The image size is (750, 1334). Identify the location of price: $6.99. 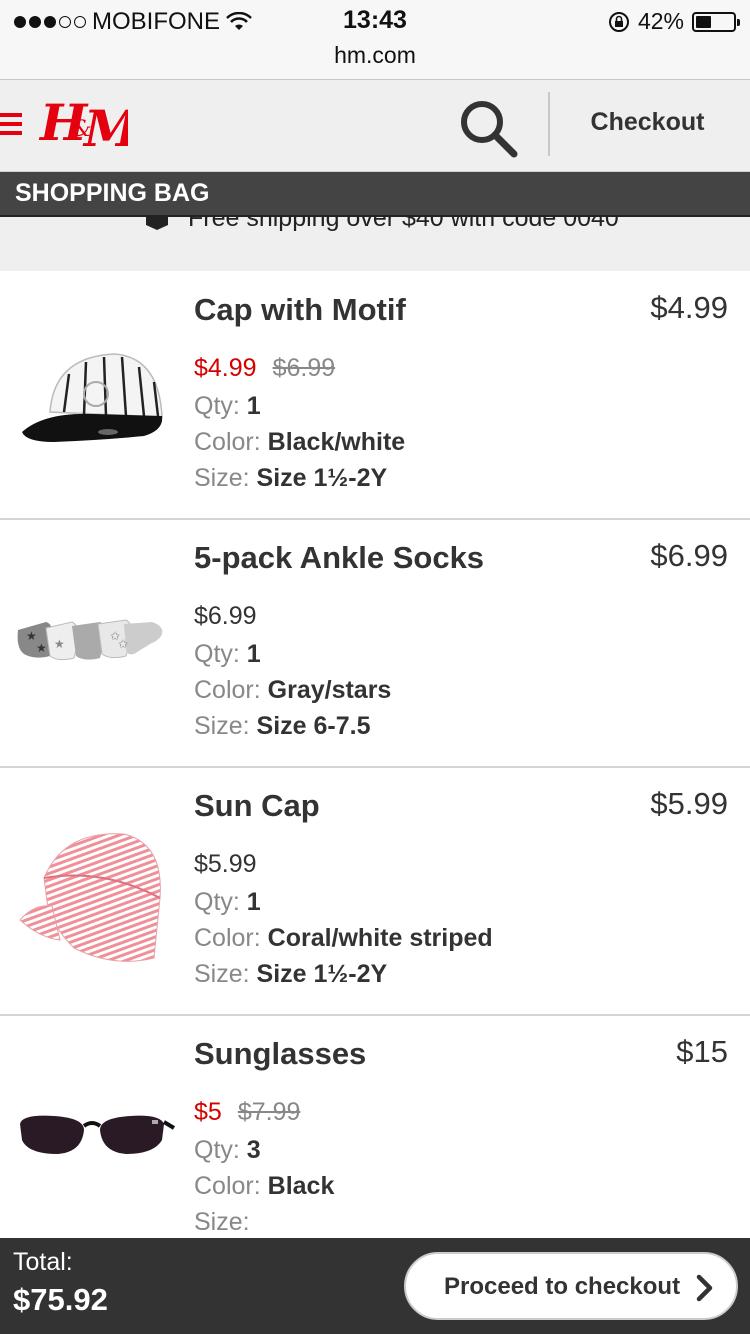
(225, 616).